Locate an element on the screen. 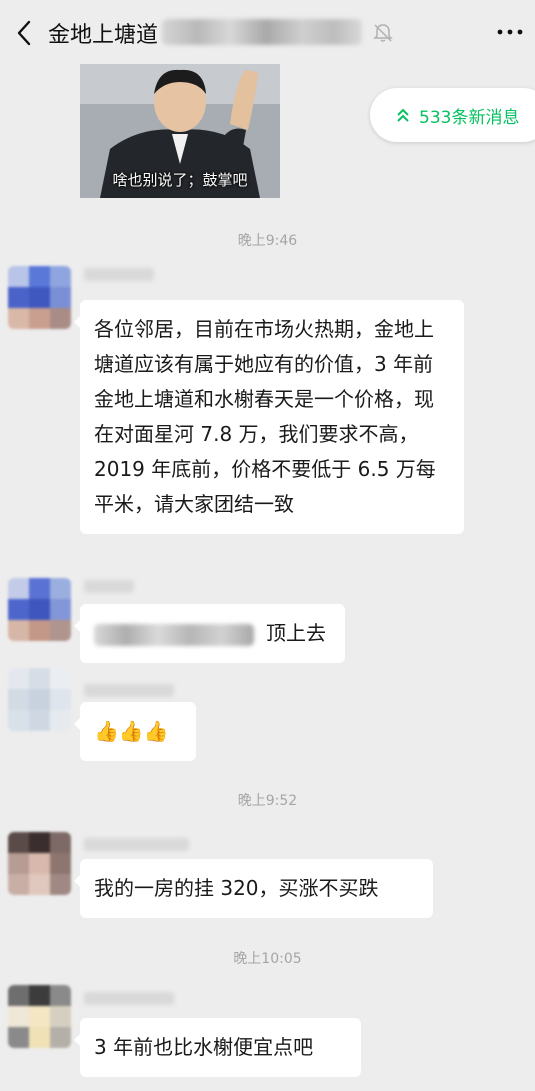 Image resolution: width=535 pixels, height=1091 pixels. double-chevron-up-icon is located at coordinates (403, 115).